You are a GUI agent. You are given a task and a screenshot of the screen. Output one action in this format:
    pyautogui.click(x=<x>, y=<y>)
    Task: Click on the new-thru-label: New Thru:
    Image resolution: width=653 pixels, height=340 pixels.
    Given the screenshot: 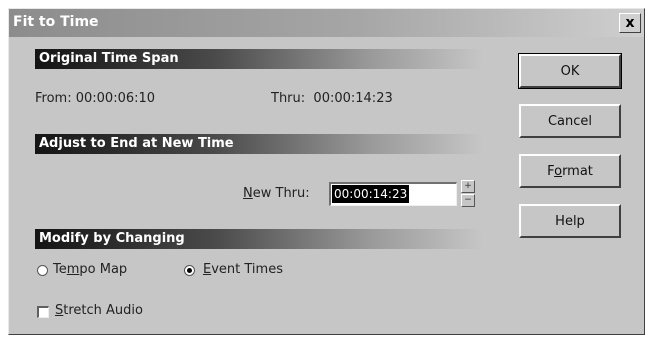 What is the action you would take?
    pyautogui.click(x=276, y=193)
    